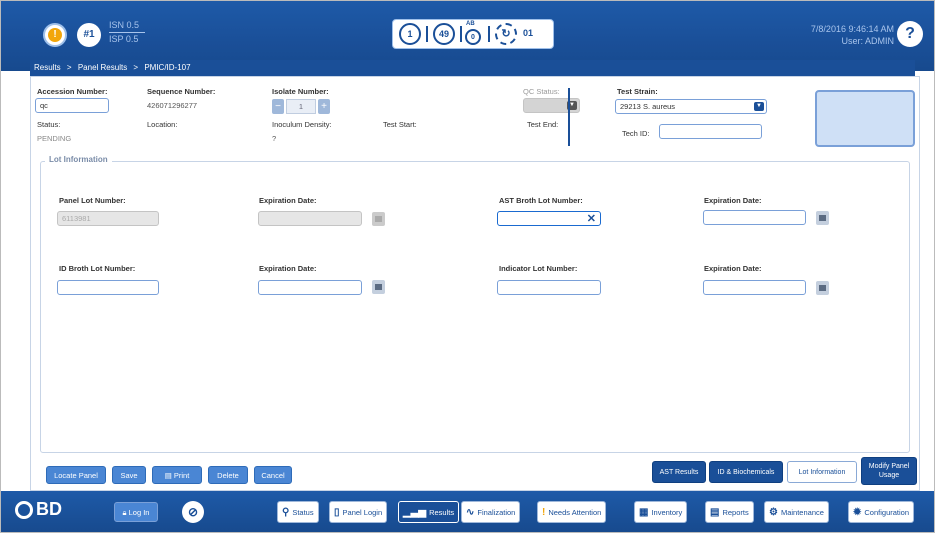  I want to click on inventory-icon: ▦, so click(644, 512).